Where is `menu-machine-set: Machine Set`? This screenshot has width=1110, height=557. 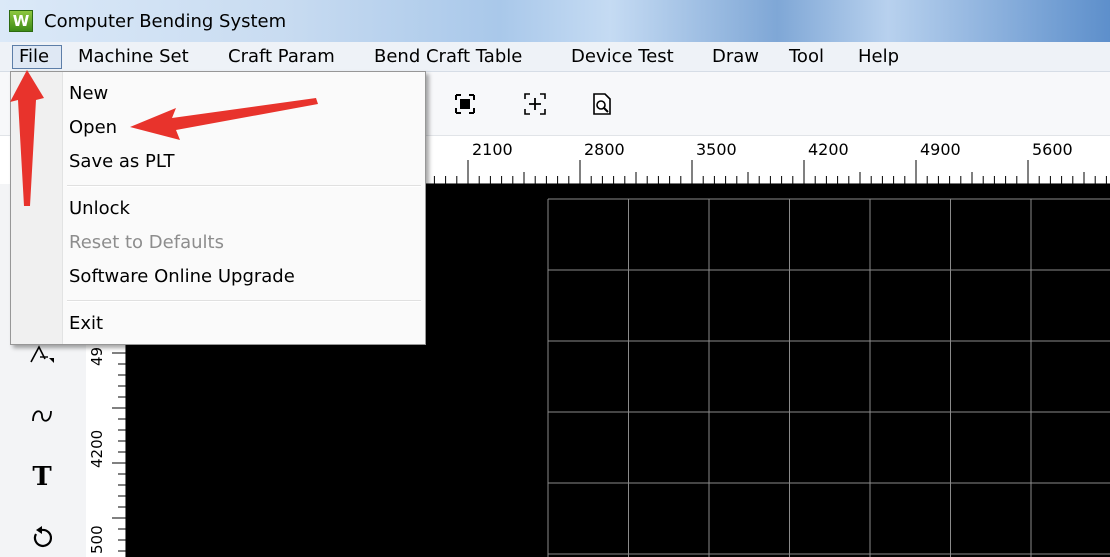 menu-machine-set: Machine Set is located at coordinates (133, 57).